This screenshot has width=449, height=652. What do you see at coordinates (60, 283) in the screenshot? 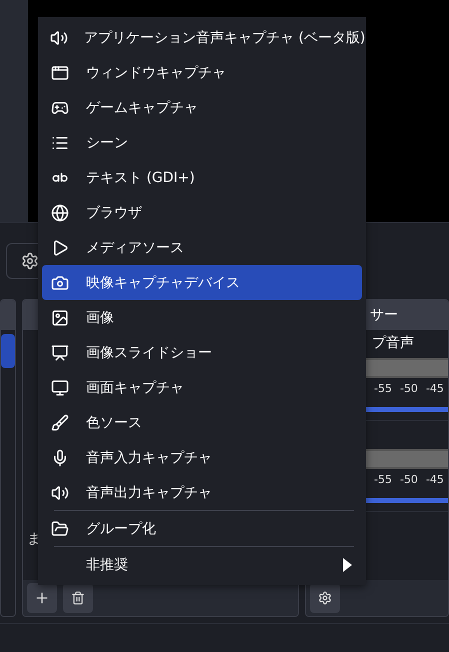
I see `camera-icon` at bounding box center [60, 283].